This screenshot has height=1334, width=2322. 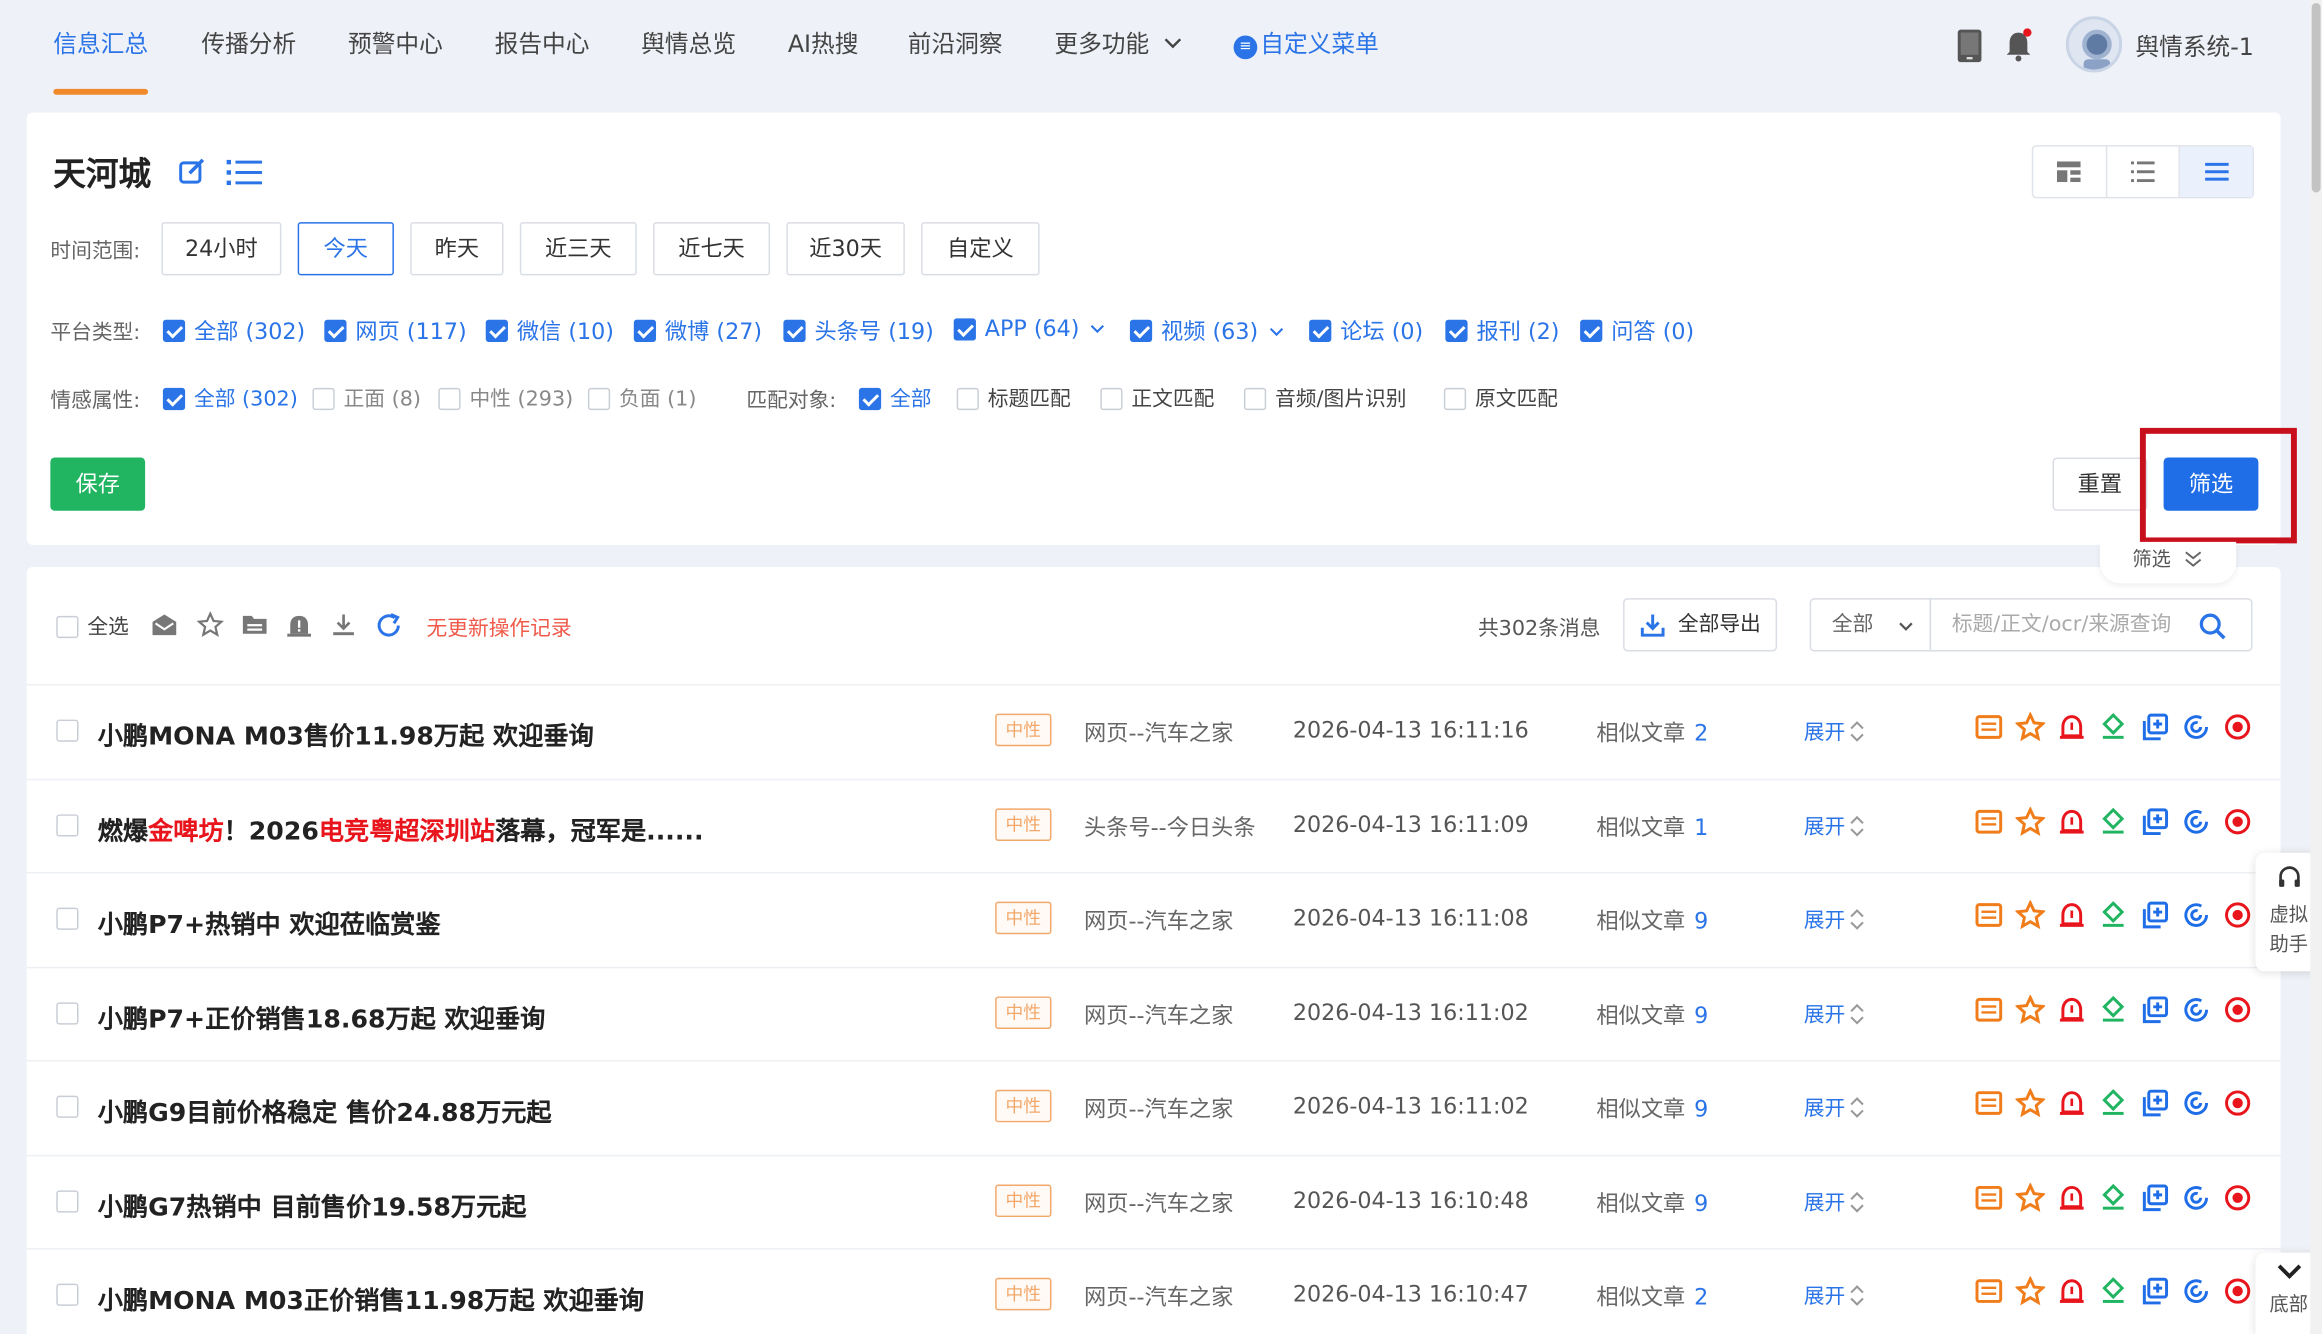 What do you see at coordinates (2100, 484) in the screenshot?
I see `reset-button: 重置` at bounding box center [2100, 484].